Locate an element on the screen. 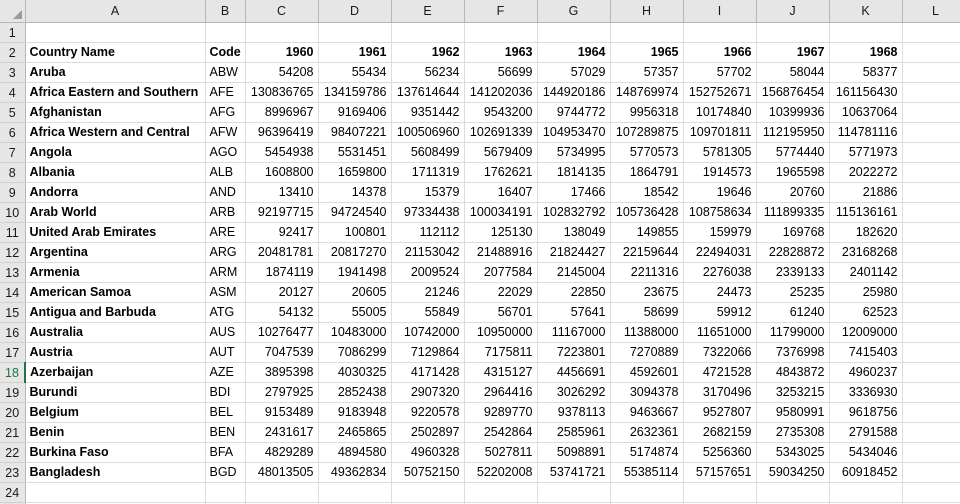 This screenshot has width=960, height=504. cell-A14: American Samoa is located at coordinates (115, 292).